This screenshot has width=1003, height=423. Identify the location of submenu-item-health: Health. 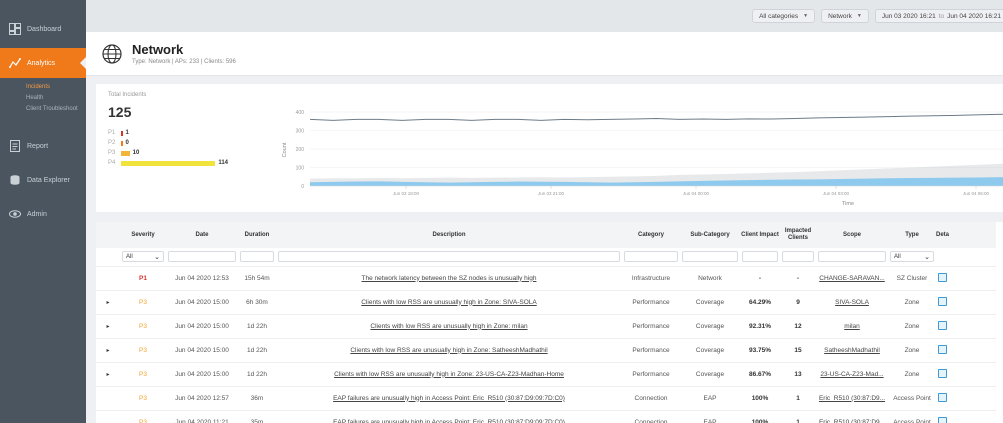
(56, 98).